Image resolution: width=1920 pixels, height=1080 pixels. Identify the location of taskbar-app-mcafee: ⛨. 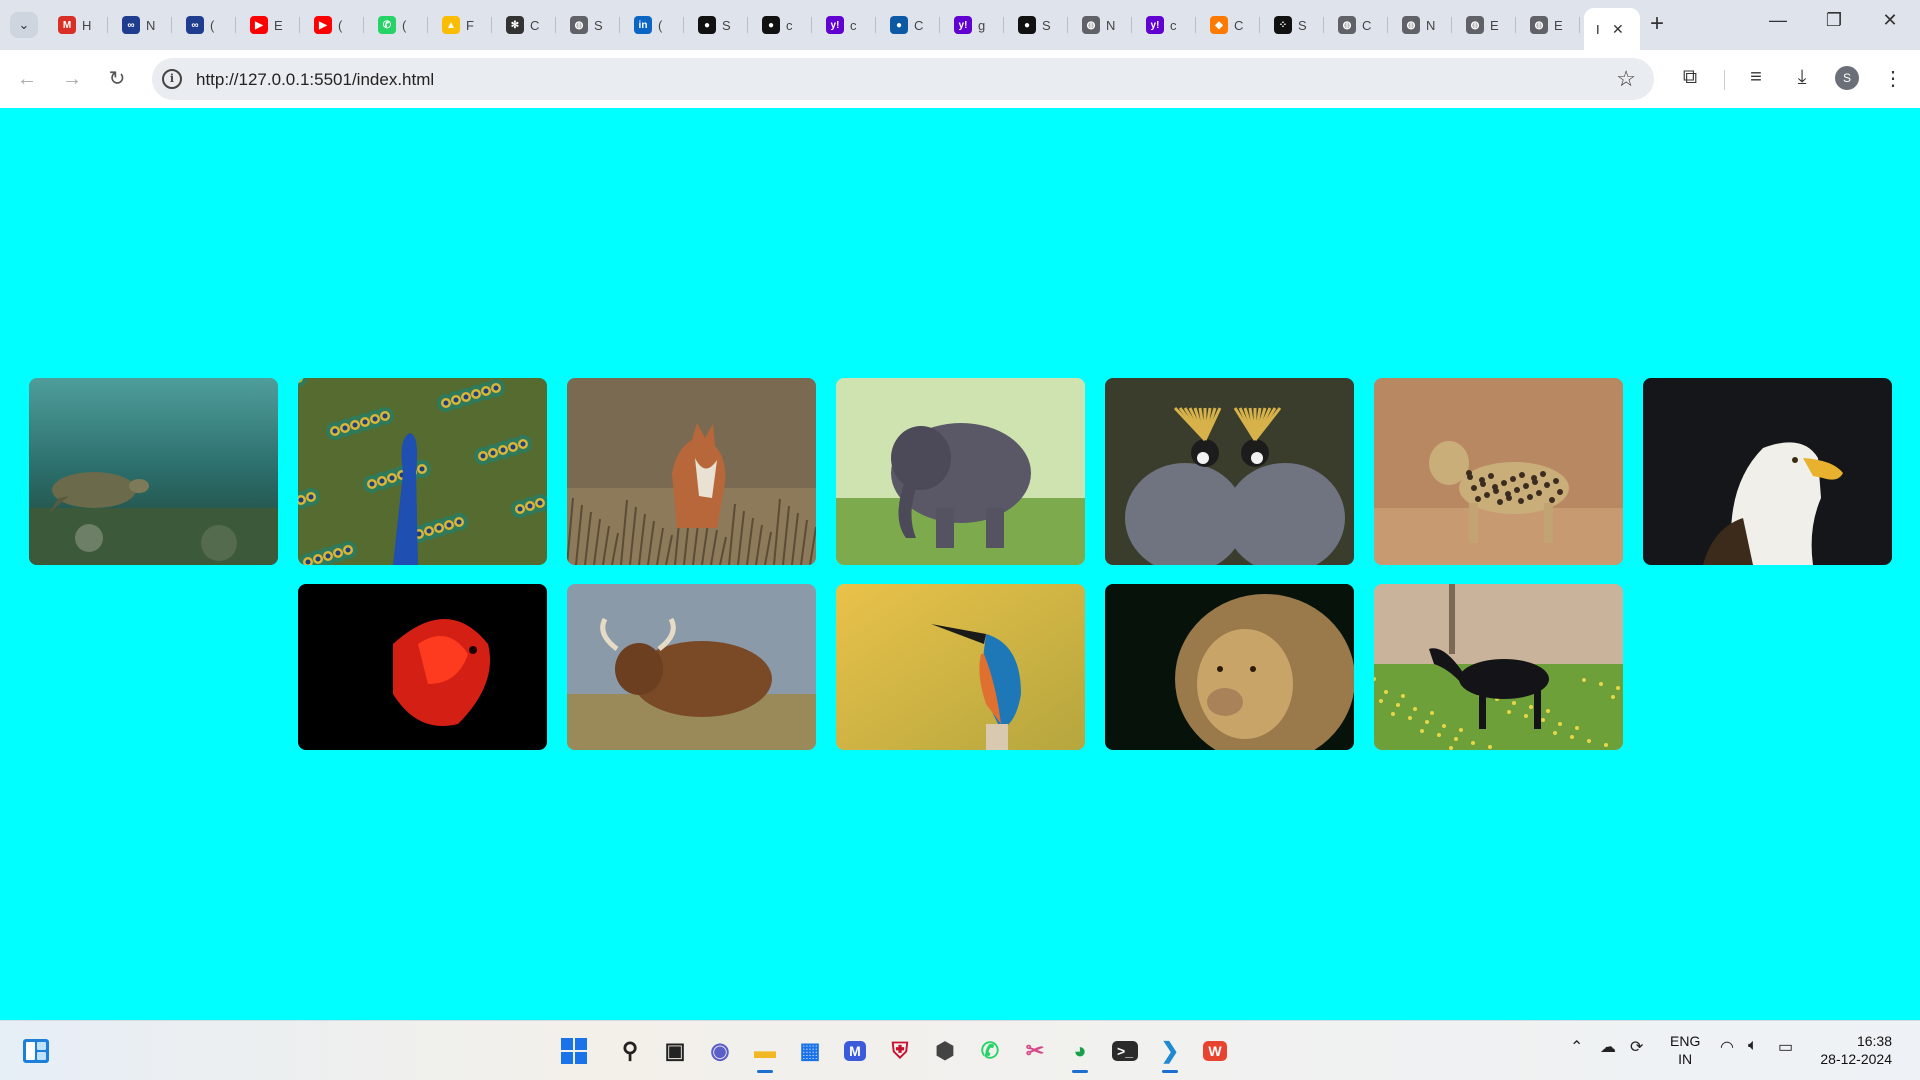
(900, 1051).